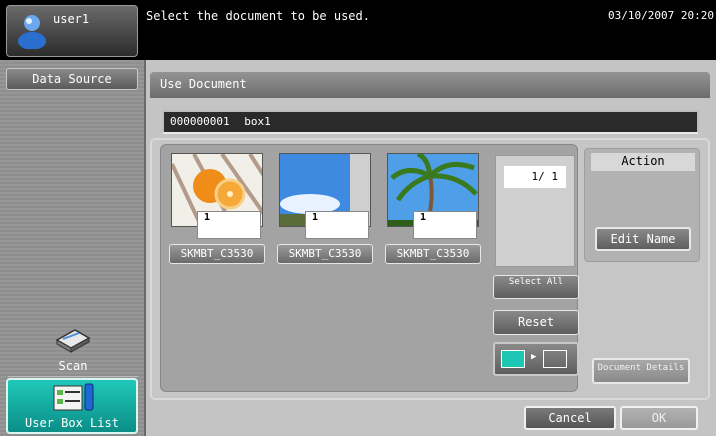 This screenshot has width=716, height=436. Describe the element at coordinates (258, 16) in the screenshot. I see `instruction-message: Select the document to be used.` at that location.